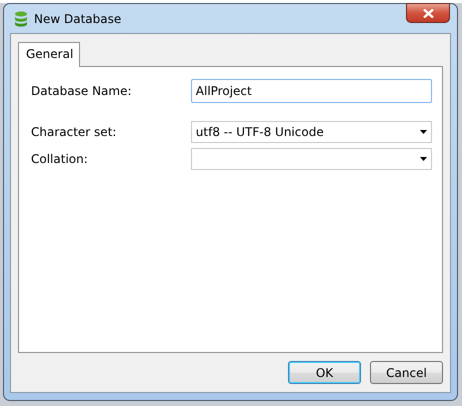 The width and height of the screenshot is (462, 406). Describe the element at coordinates (311, 132) in the screenshot. I see `dropdown: utf8 -- UTF-8 Unicode` at that location.